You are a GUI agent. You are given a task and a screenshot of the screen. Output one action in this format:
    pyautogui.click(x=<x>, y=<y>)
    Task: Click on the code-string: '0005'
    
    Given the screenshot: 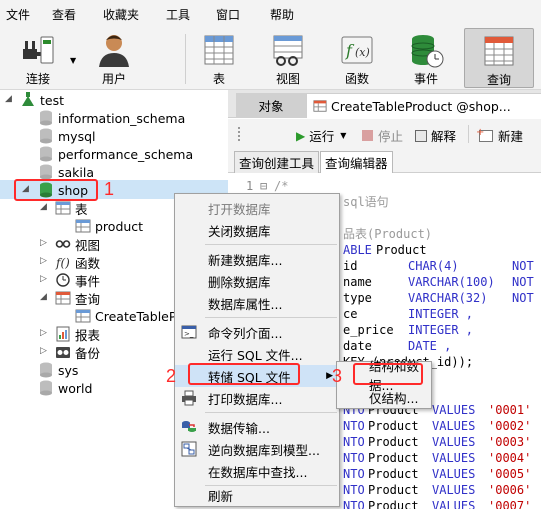 What is the action you would take?
    pyautogui.click(x=510, y=474)
    